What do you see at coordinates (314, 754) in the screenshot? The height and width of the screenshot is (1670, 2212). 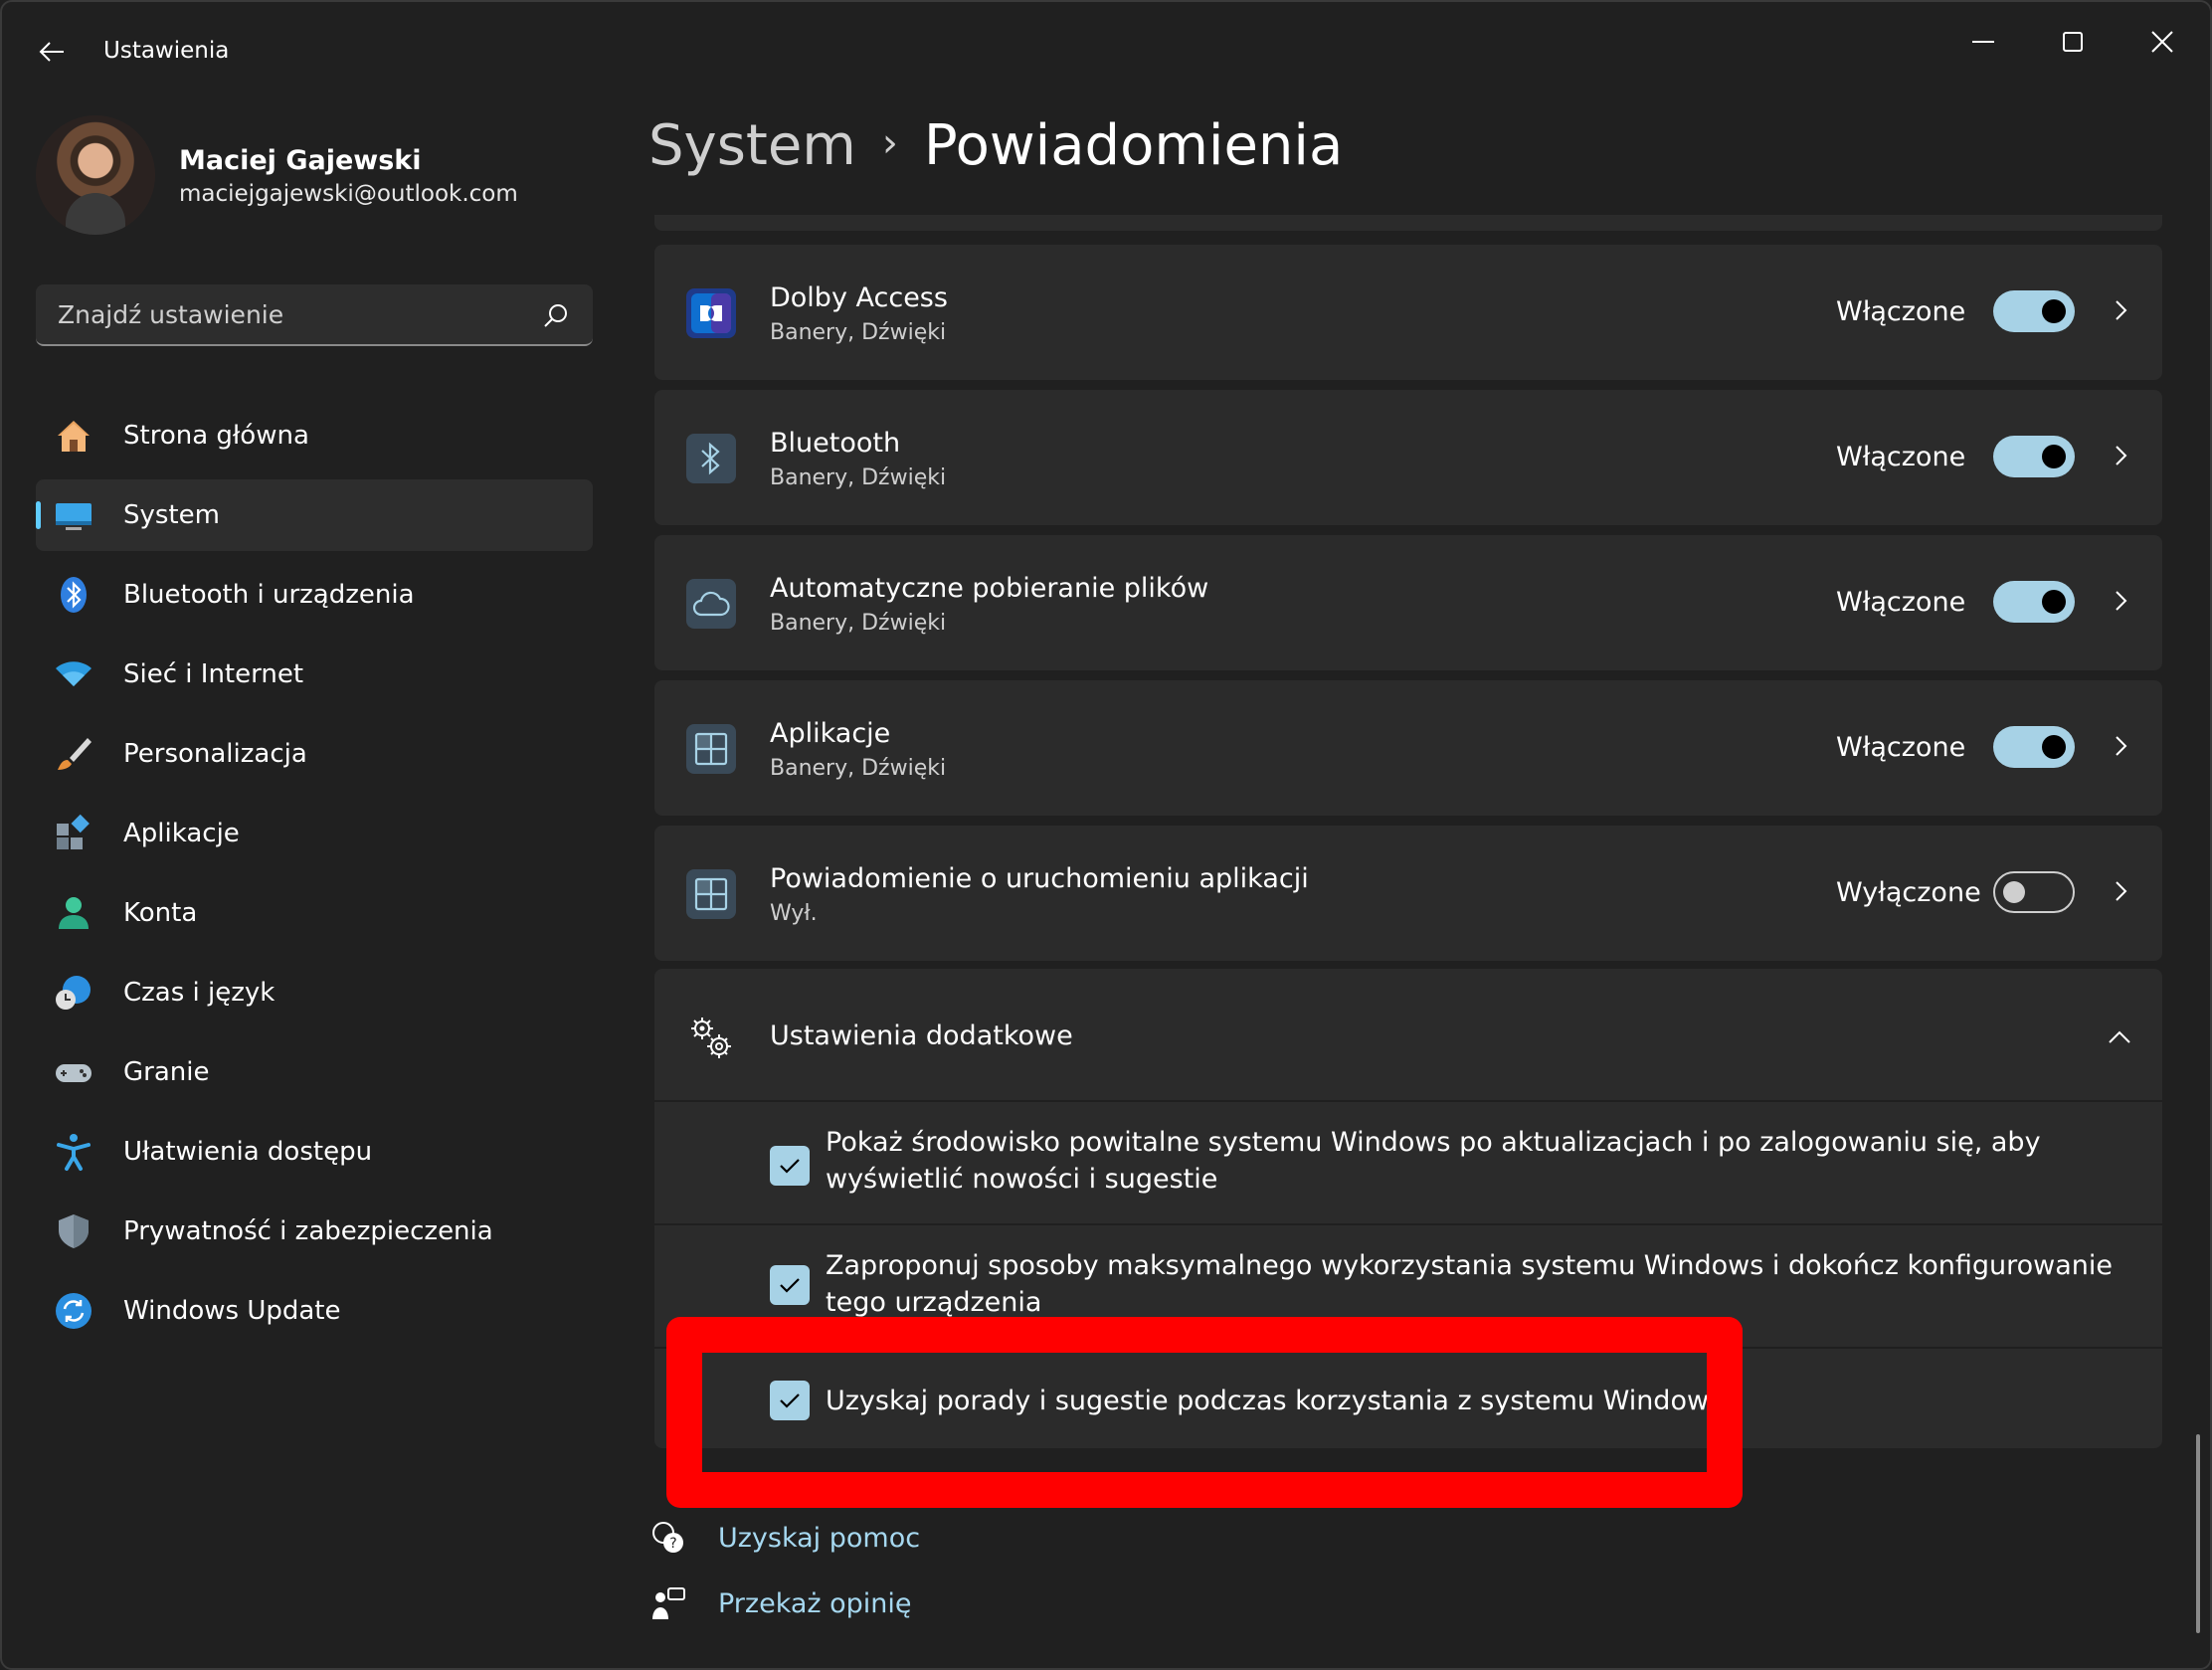 I see `sidebar-item-personalization: Personalizacja` at bounding box center [314, 754].